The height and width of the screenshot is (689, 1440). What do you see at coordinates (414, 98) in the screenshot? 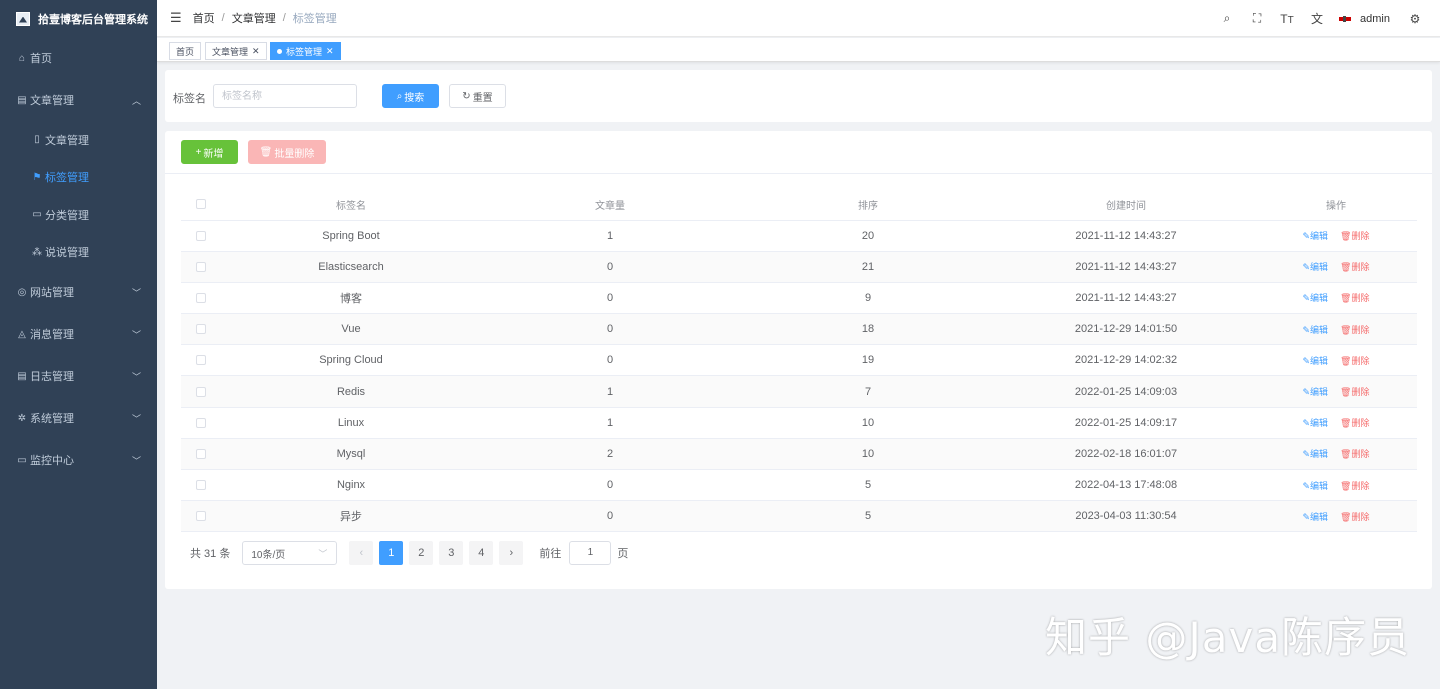
I see `search-button-label: 搜索` at bounding box center [414, 98].